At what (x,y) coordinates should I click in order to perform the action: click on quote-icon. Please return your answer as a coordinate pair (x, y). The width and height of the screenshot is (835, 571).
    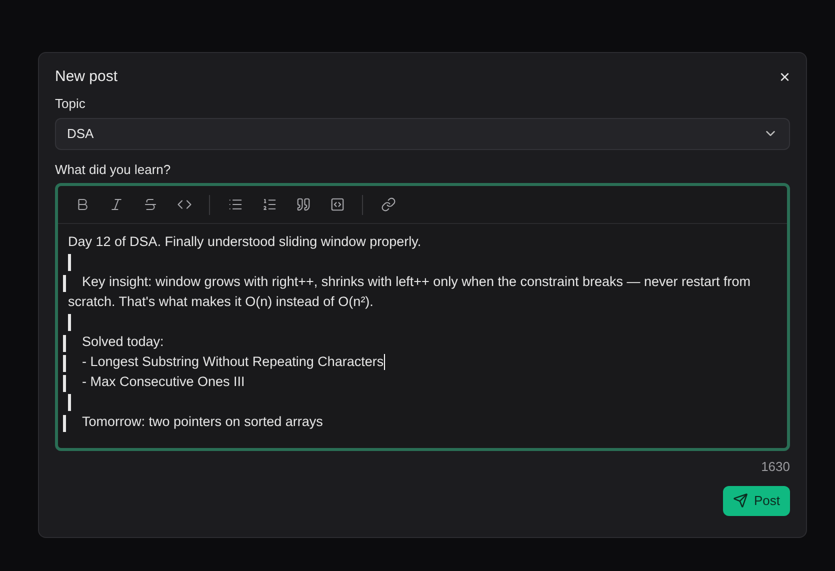
    Looking at the image, I should click on (303, 204).